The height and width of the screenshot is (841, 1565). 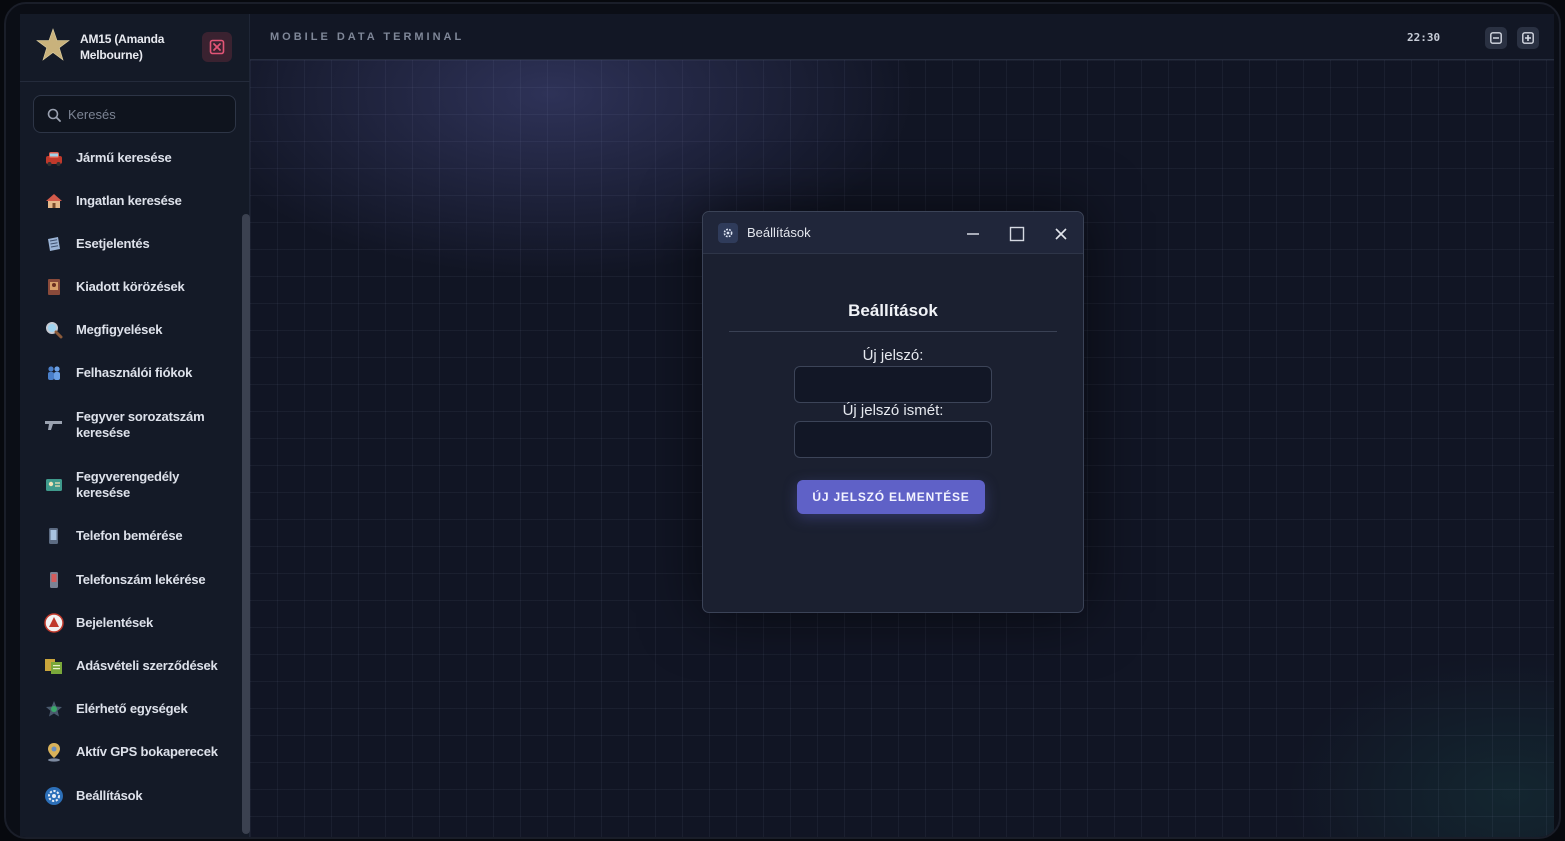 I want to click on contract-icon, so click(x=54, y=666).